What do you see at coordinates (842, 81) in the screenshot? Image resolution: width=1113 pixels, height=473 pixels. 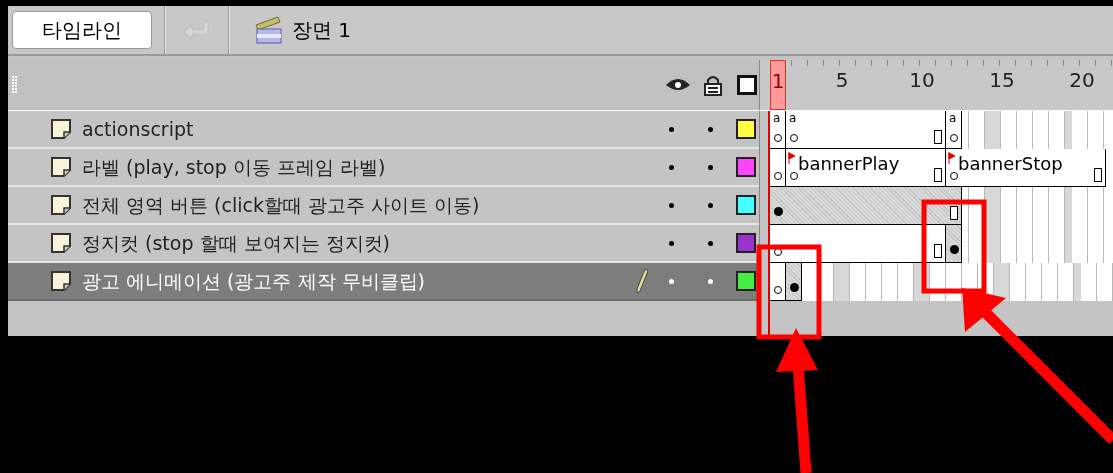 I see `frame-number: 5` at bounding box center [842, 81].